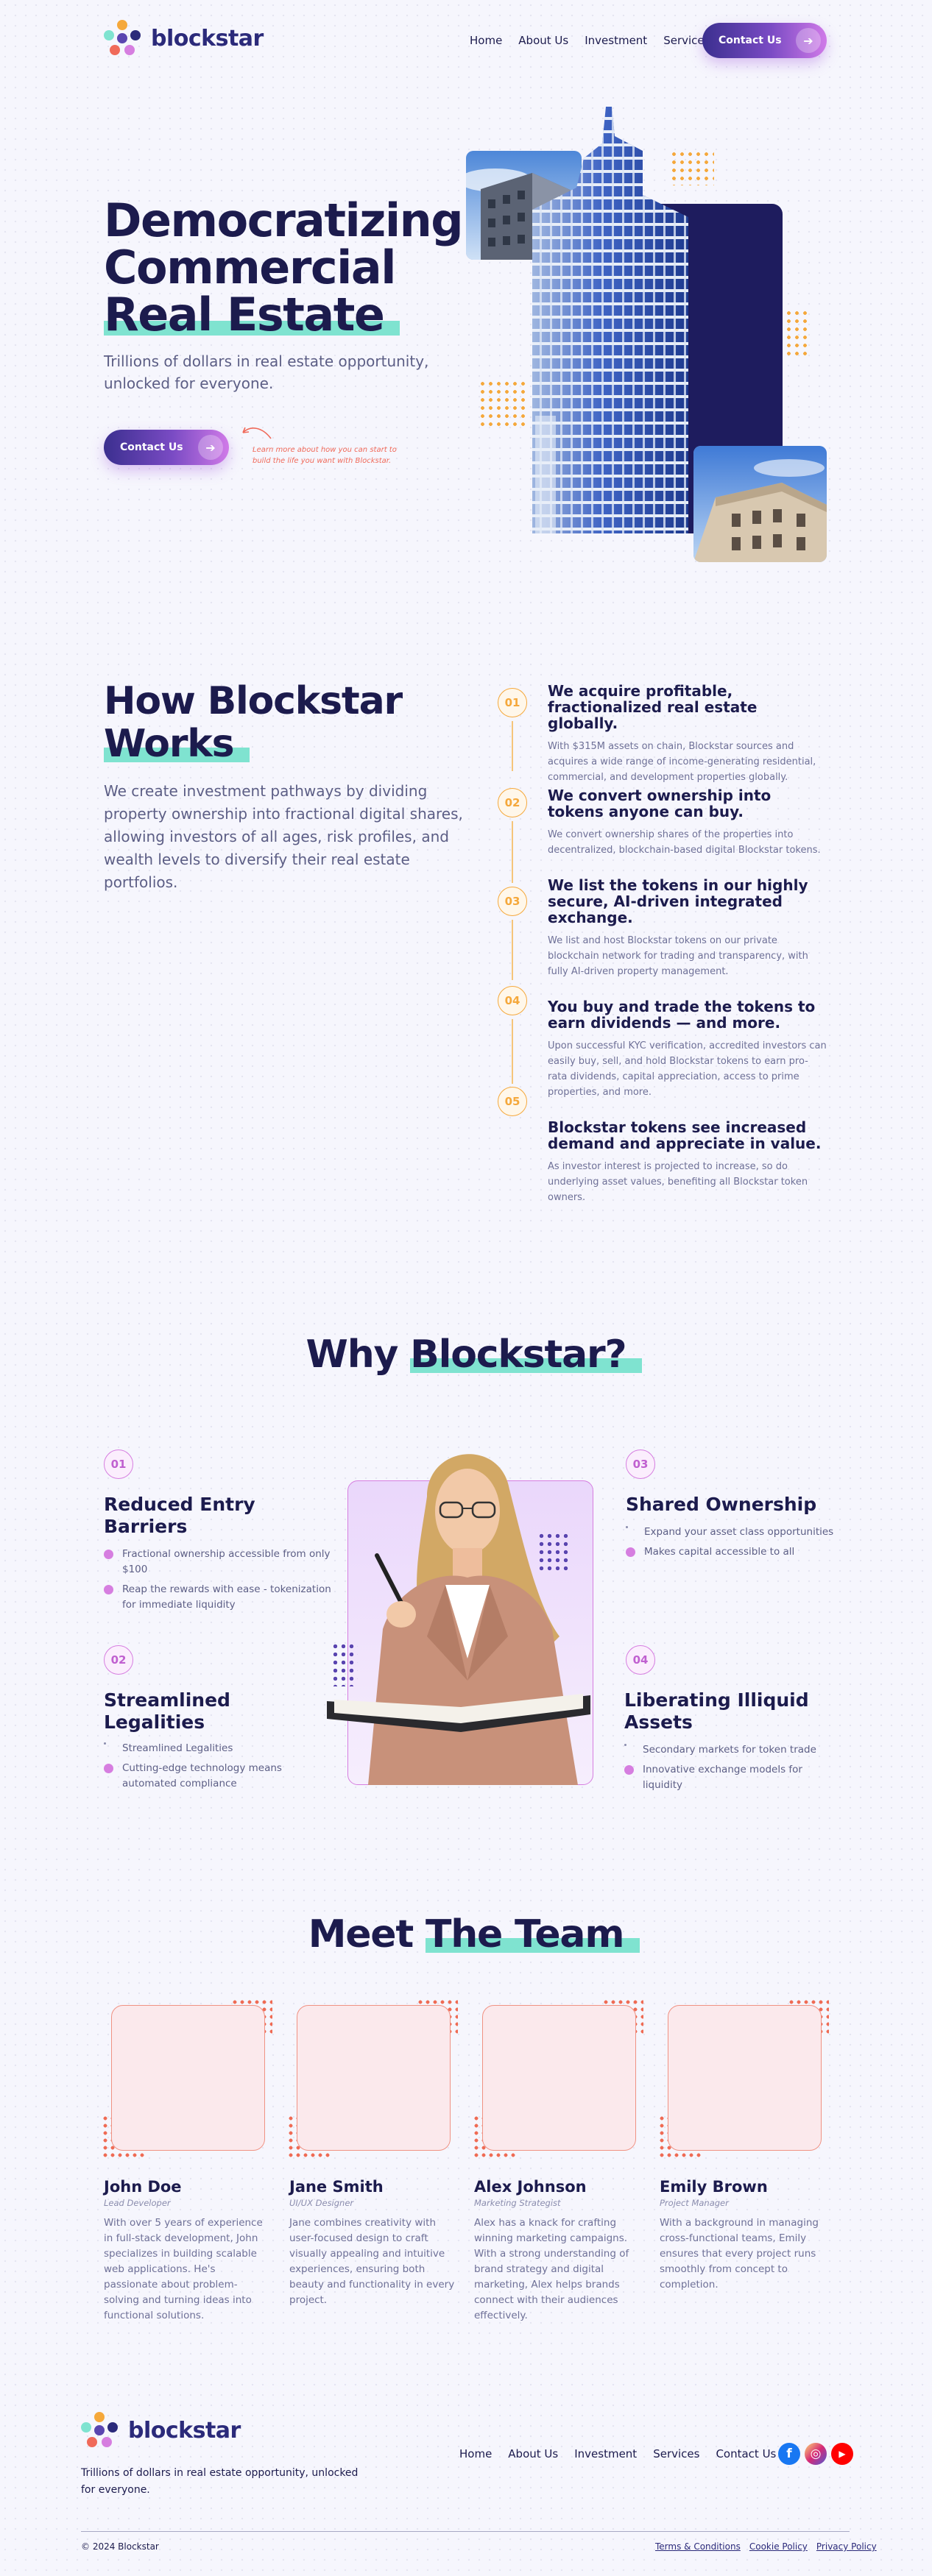 The width and height of the screenshot is (932, 2576). What do you see at coordinates (778, 2546) in the screenshot?
I see `cookie-policy-link: Cookie Policy` at bounding box center [778, 2546].